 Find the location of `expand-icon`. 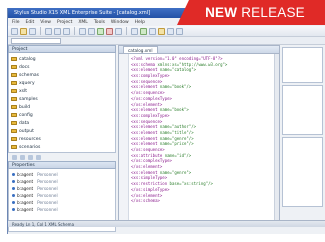

expand-icon is located at coordinates (38, 157).